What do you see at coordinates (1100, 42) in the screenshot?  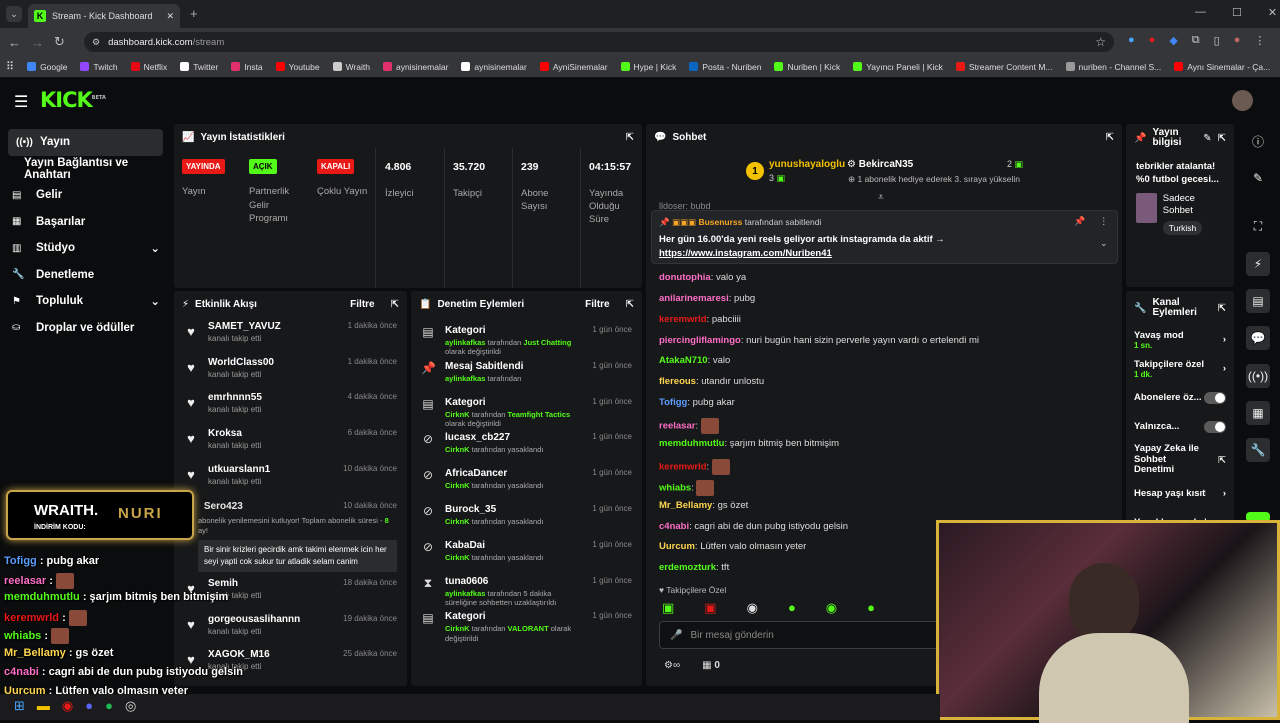 I see `bookmark-star-icon: ☆` at bounding box center [1100, 42].